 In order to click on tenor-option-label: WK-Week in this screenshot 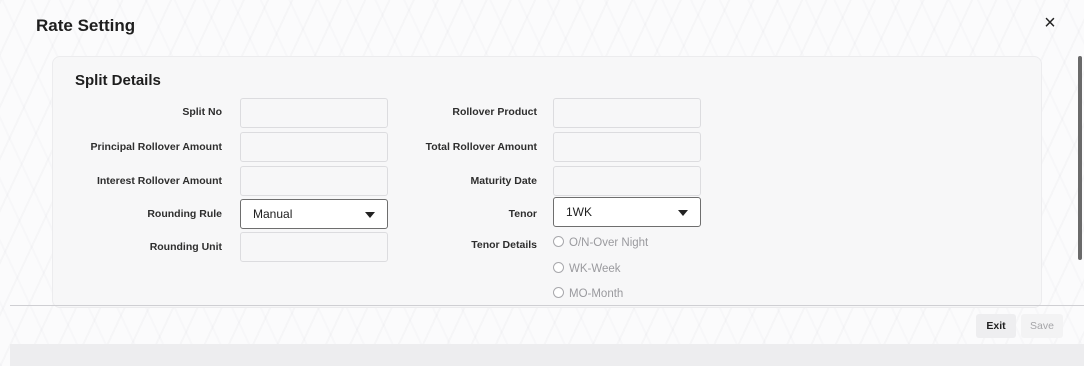, I will do `click(595, 269)`.